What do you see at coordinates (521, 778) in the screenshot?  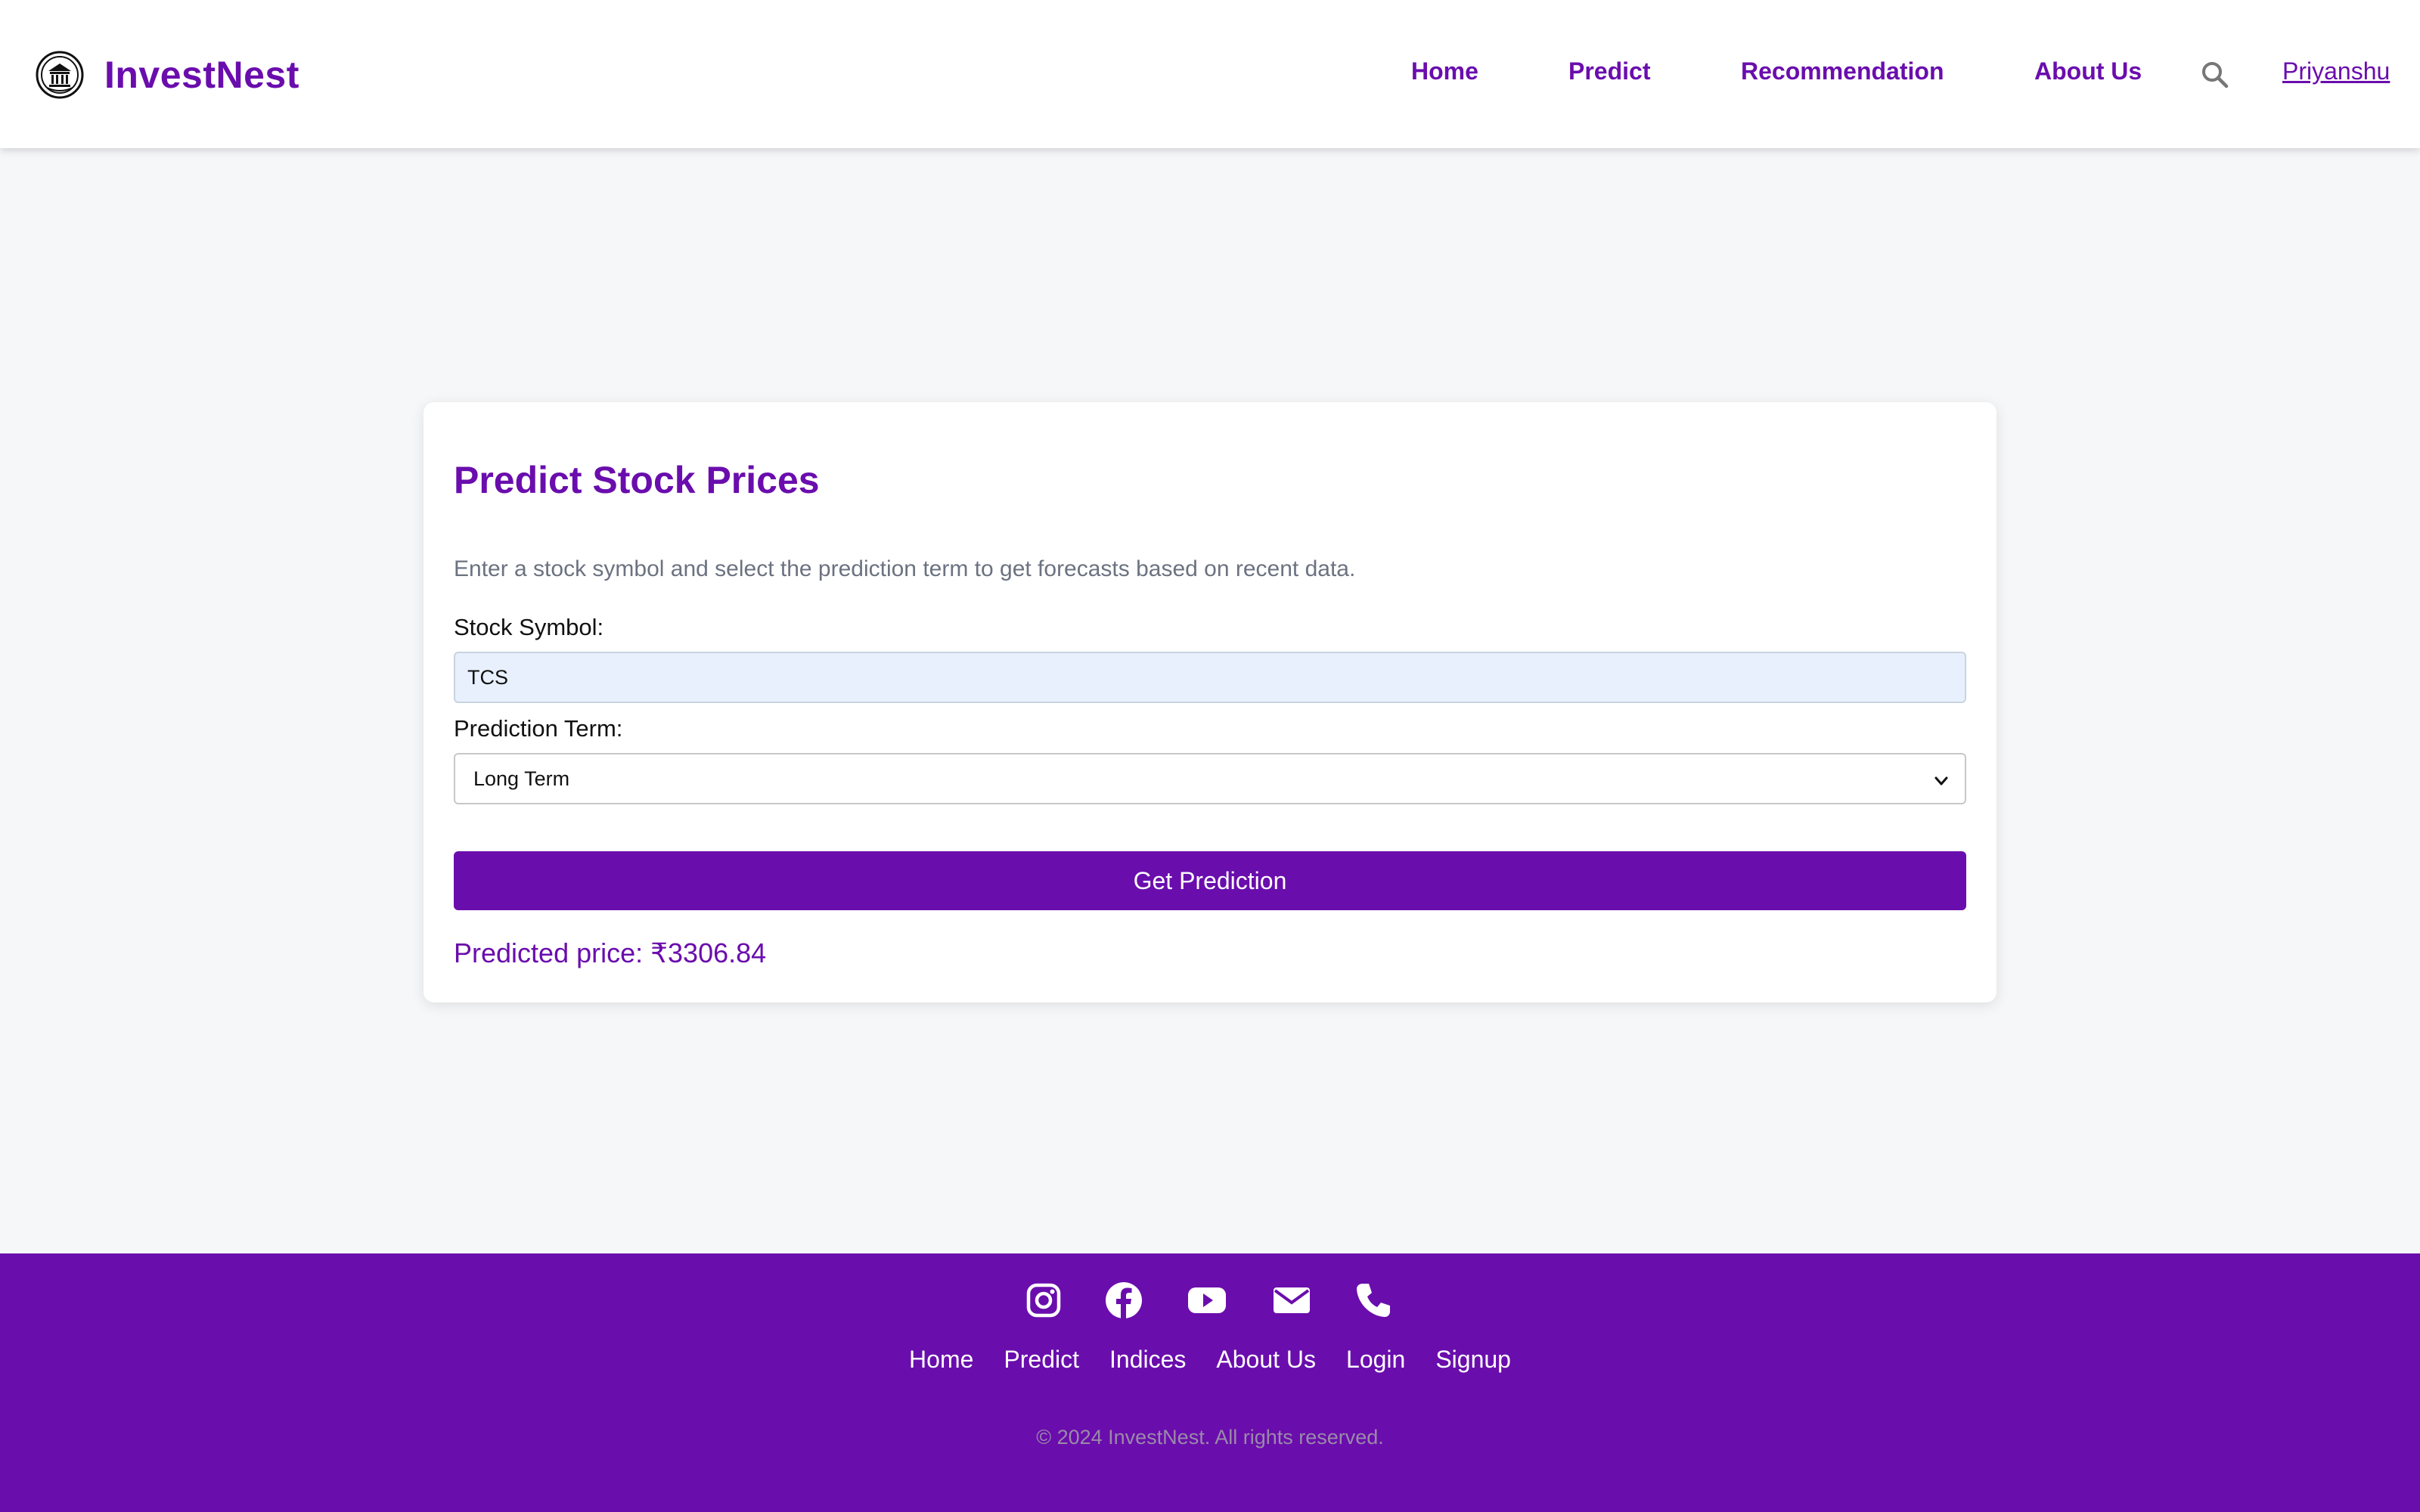 I see `prediction-term-selected-value: Long Term` at bounding box center [521, 778].